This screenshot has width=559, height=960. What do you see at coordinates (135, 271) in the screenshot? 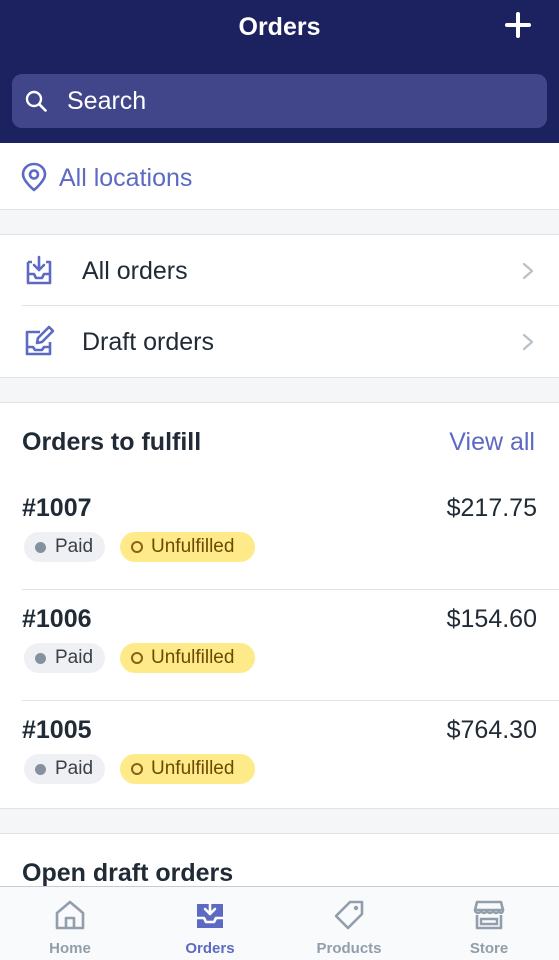
I see `all-orders-label: All orders` at bounding box center [135, 271].